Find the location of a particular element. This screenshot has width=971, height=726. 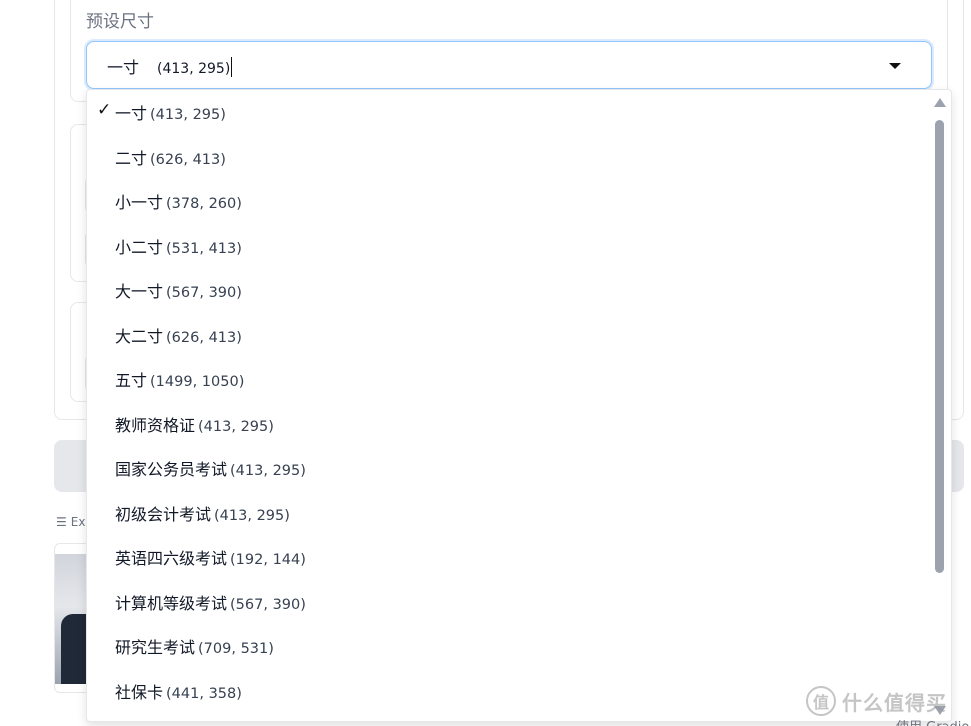

option-name: 社保卡 is located at coordinates (139, 692).